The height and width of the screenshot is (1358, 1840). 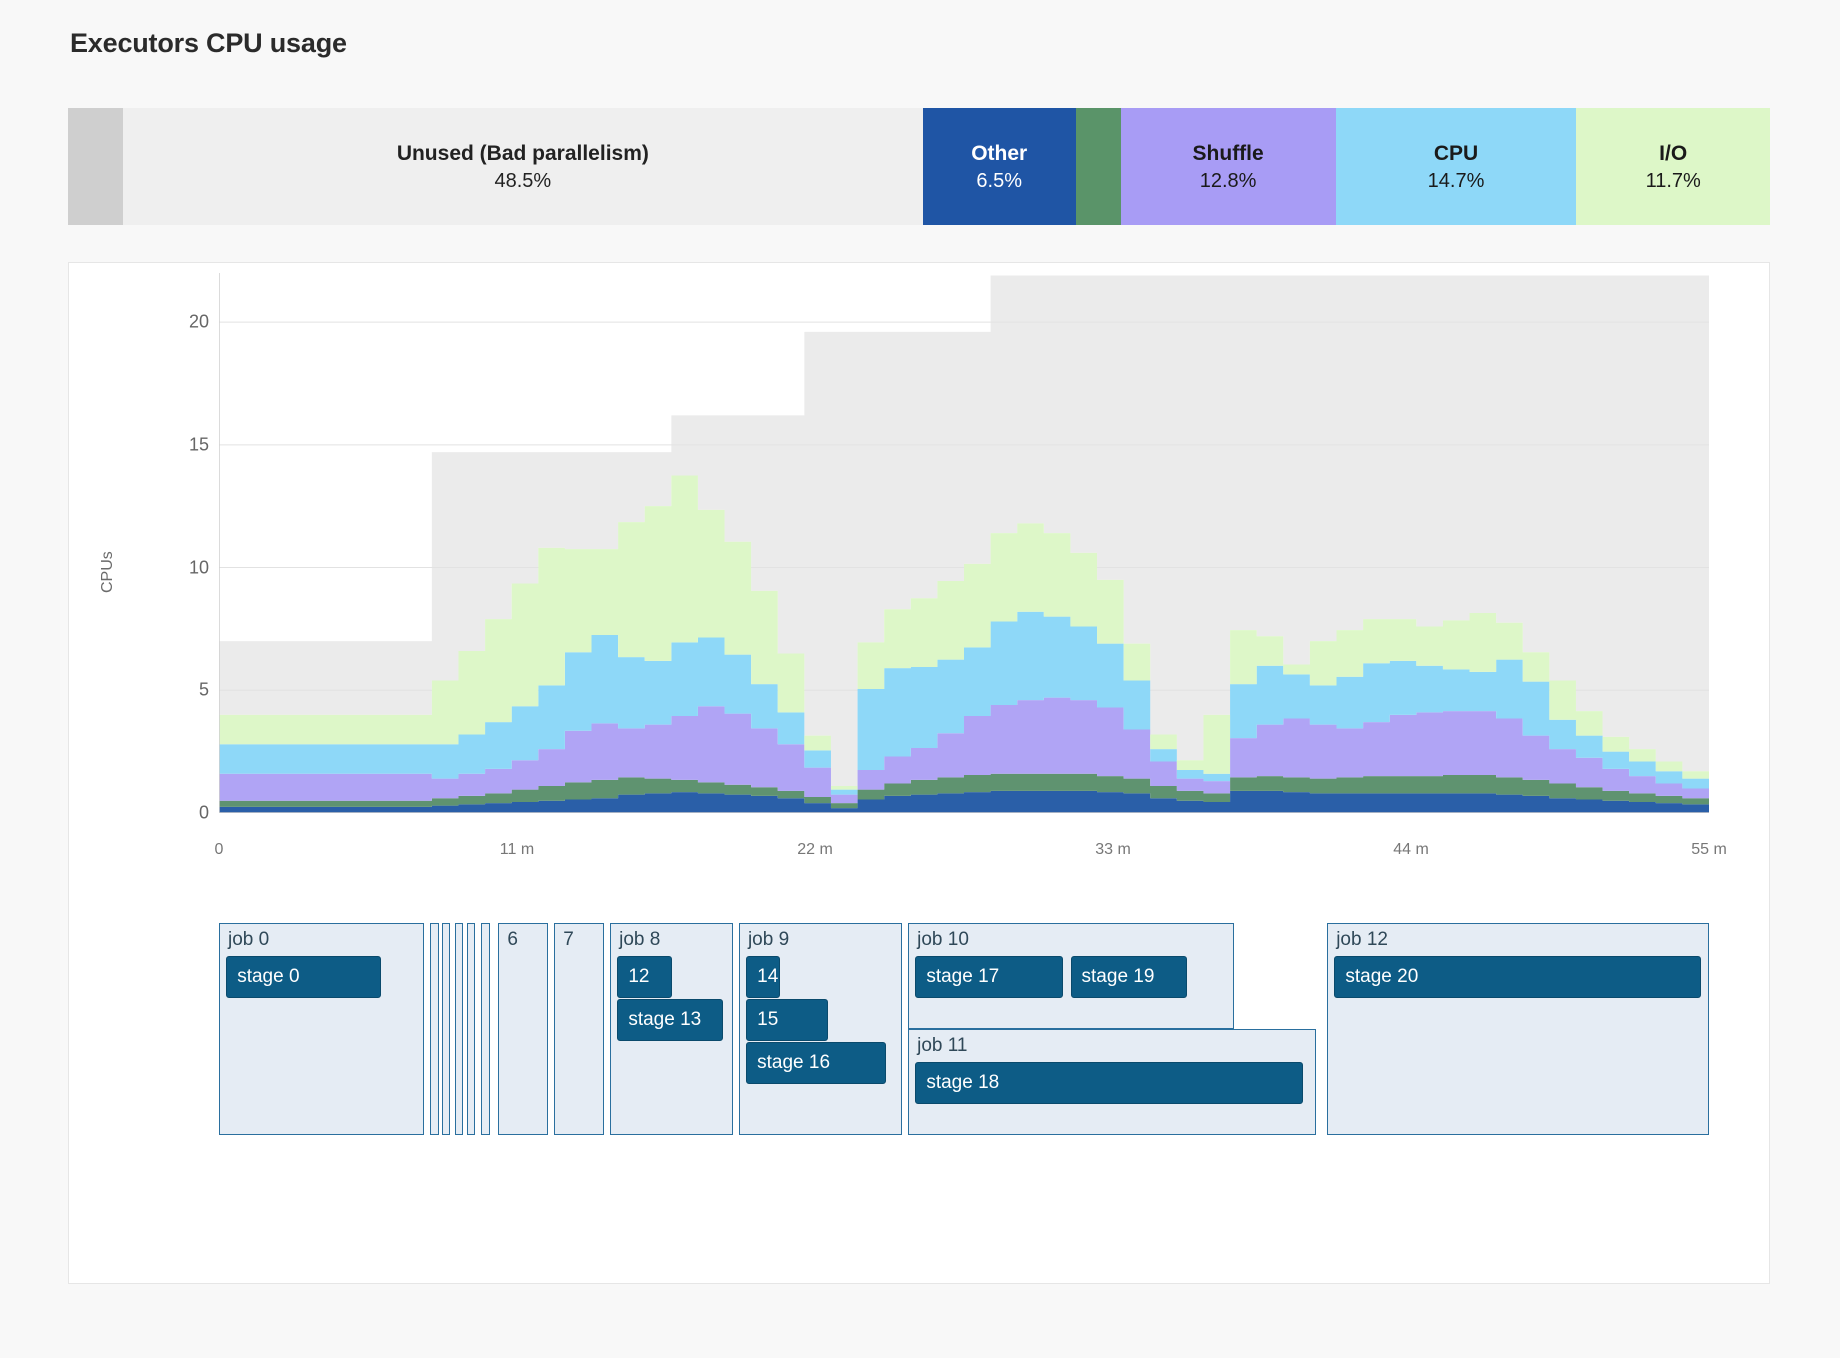 I want to click on timeline-job-11: job 11 stage 18, so click(x=1112, y=1082).